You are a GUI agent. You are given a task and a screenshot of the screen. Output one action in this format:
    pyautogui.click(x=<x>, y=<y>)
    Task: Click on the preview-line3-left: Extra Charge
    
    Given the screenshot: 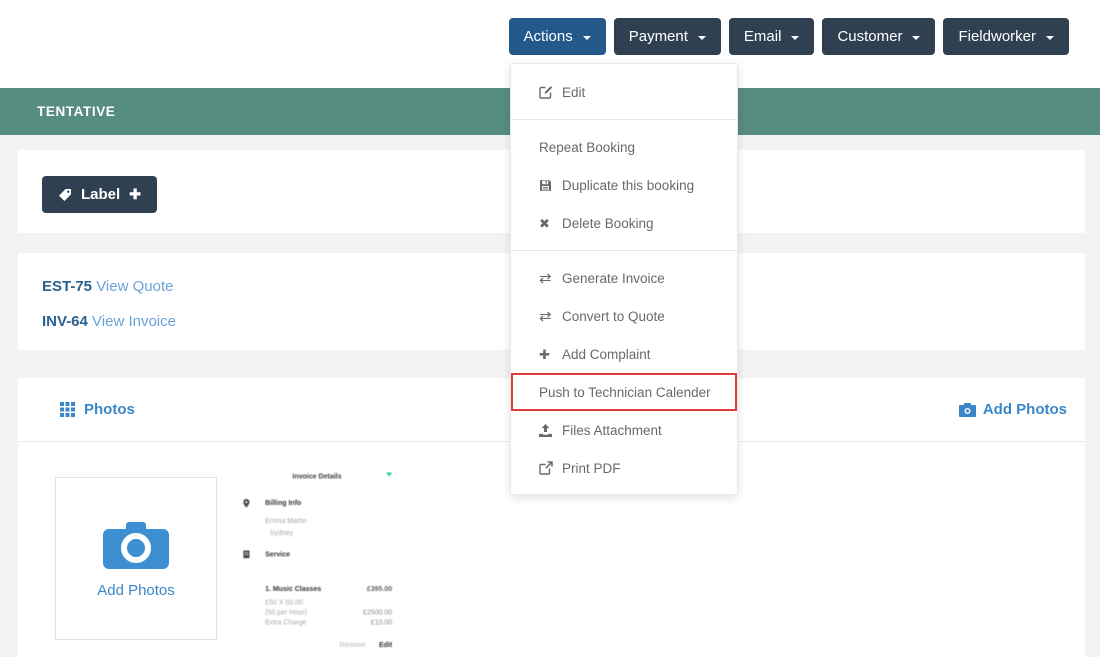 What is the action you would take?
    pyautogui.click(x=286, y=622)
    